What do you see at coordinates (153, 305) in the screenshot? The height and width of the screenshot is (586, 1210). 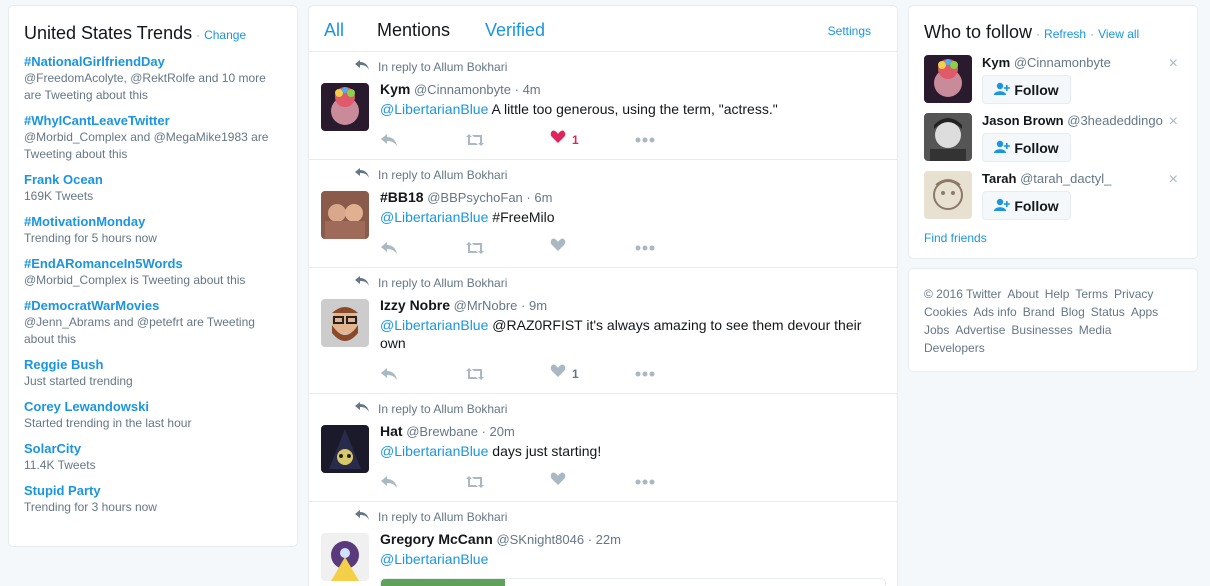 I see `trend-name: #DemocratWarMovies` at bounding box center [153, 305].